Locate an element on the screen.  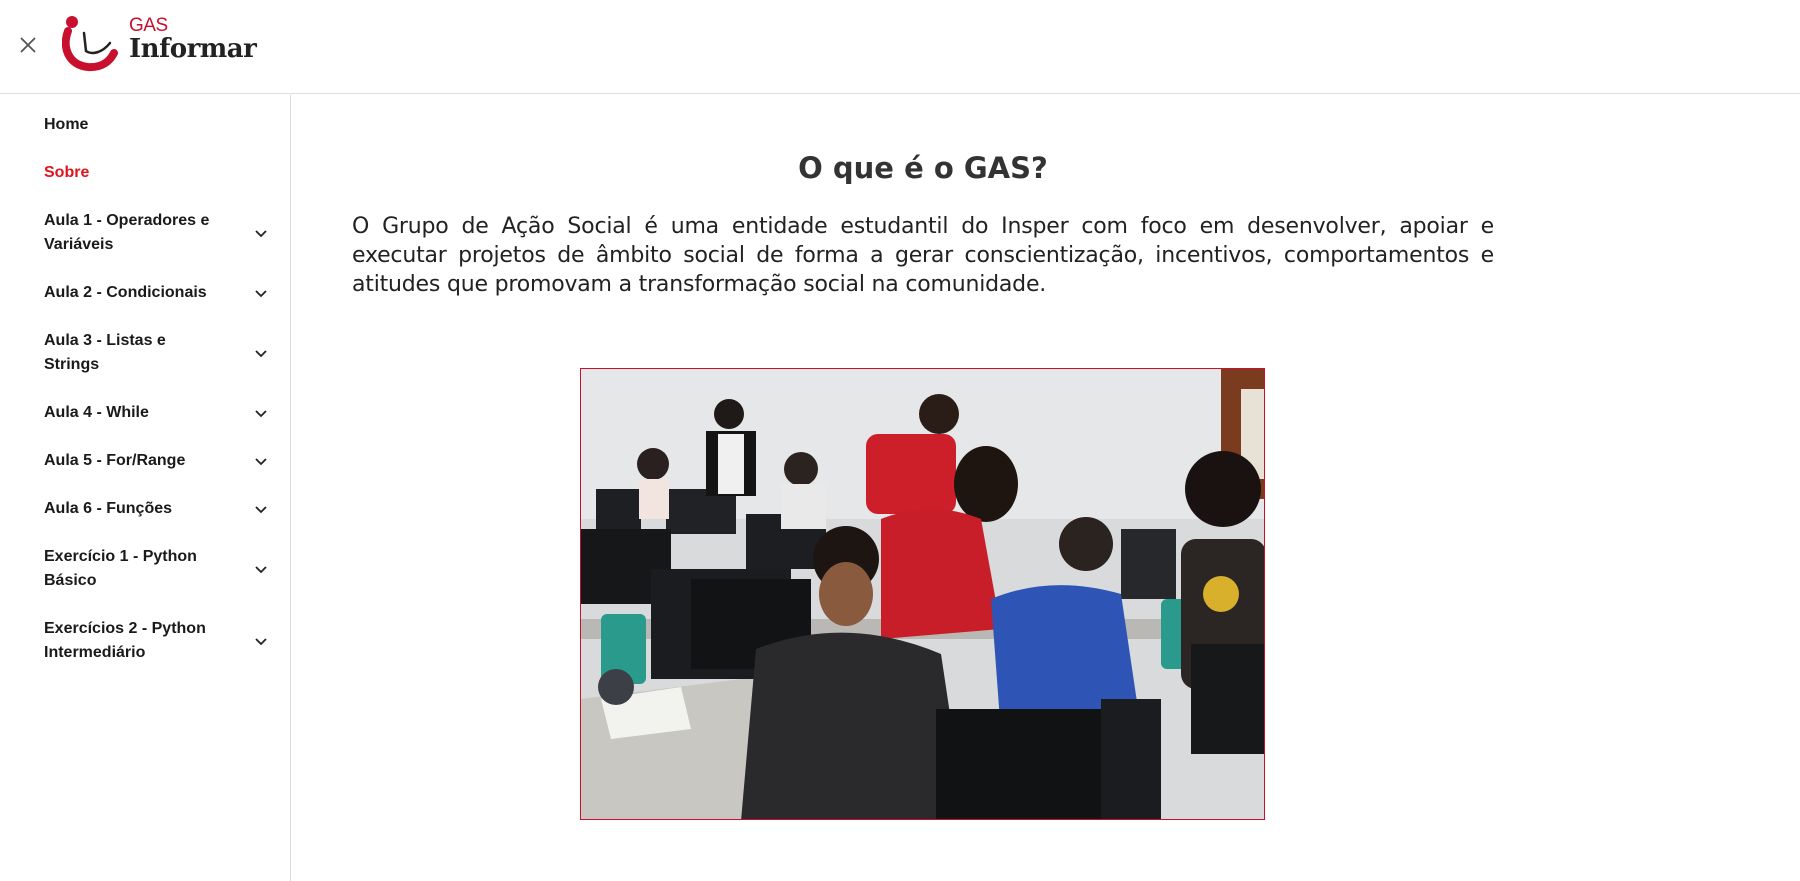
sidebar-item-label: Exercícios 2 - Python Intermediário is located at coordinates (125, 640).